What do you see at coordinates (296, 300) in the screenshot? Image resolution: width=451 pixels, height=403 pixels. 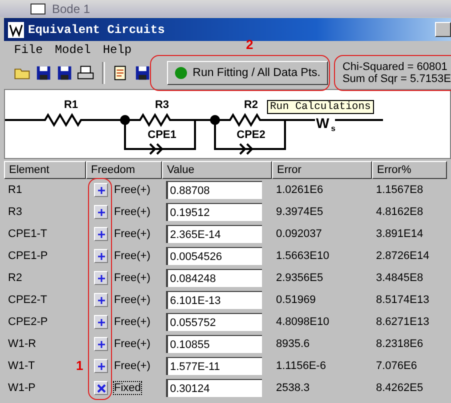 I see `table-cell: 0.51969` at bounding box center [296, 300].